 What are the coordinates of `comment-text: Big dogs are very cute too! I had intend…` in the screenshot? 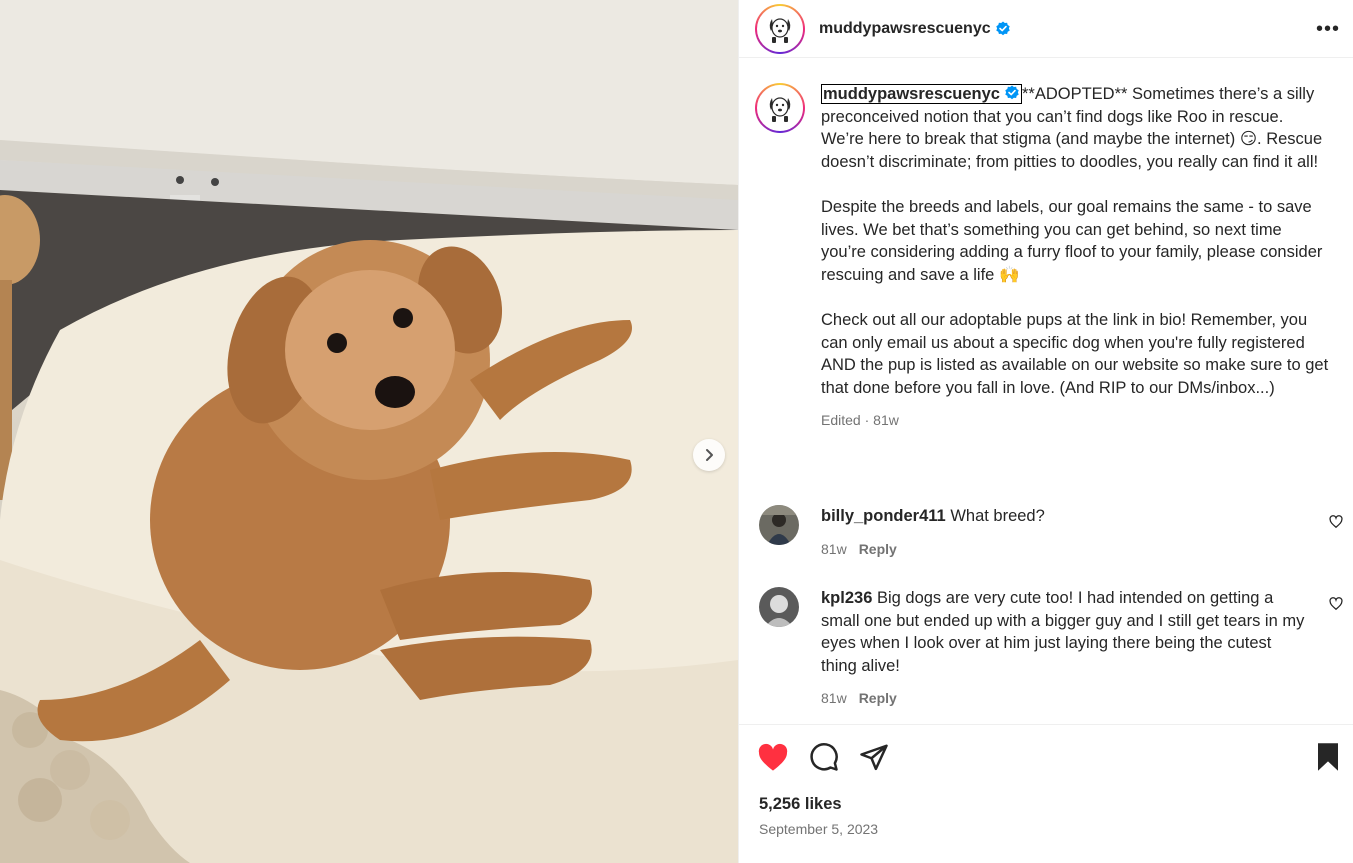 It's located at (1063, 632).